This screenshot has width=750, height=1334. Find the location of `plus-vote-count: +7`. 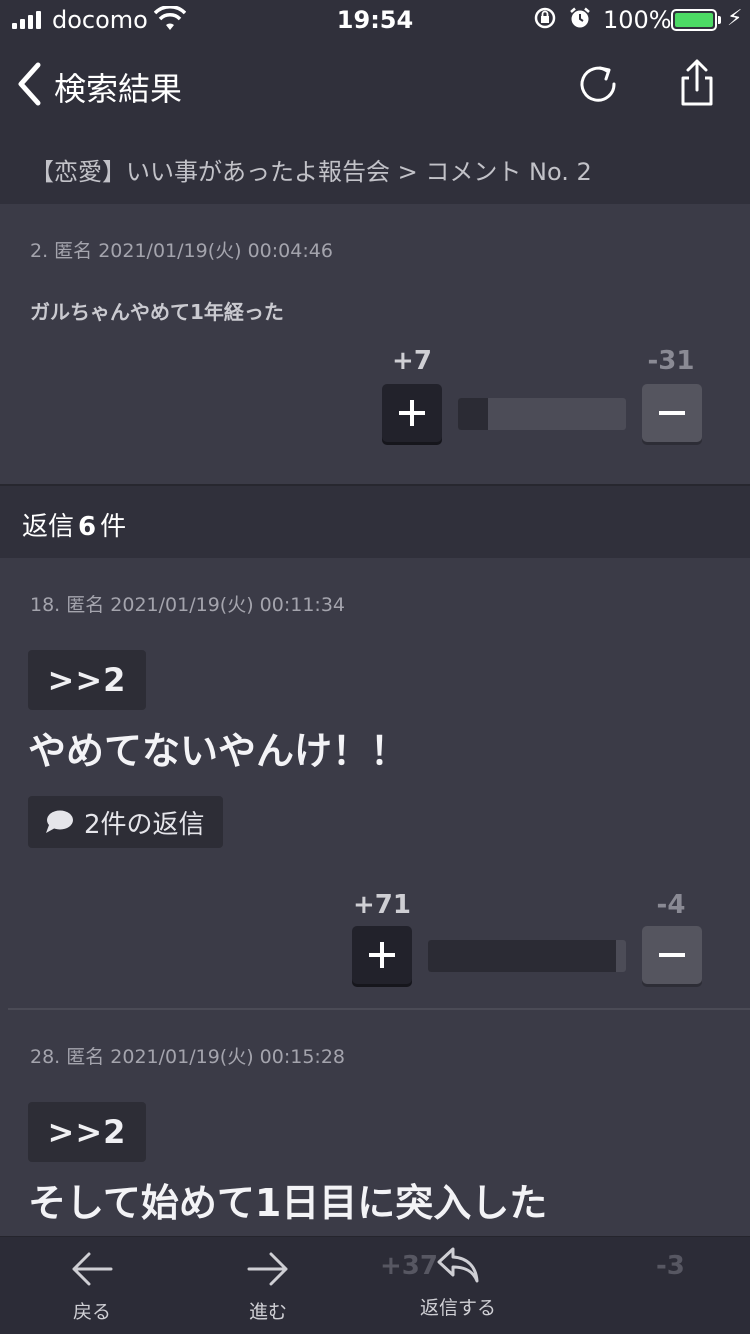

plus-vote-count: +7 is located at coordinates (412, 361).